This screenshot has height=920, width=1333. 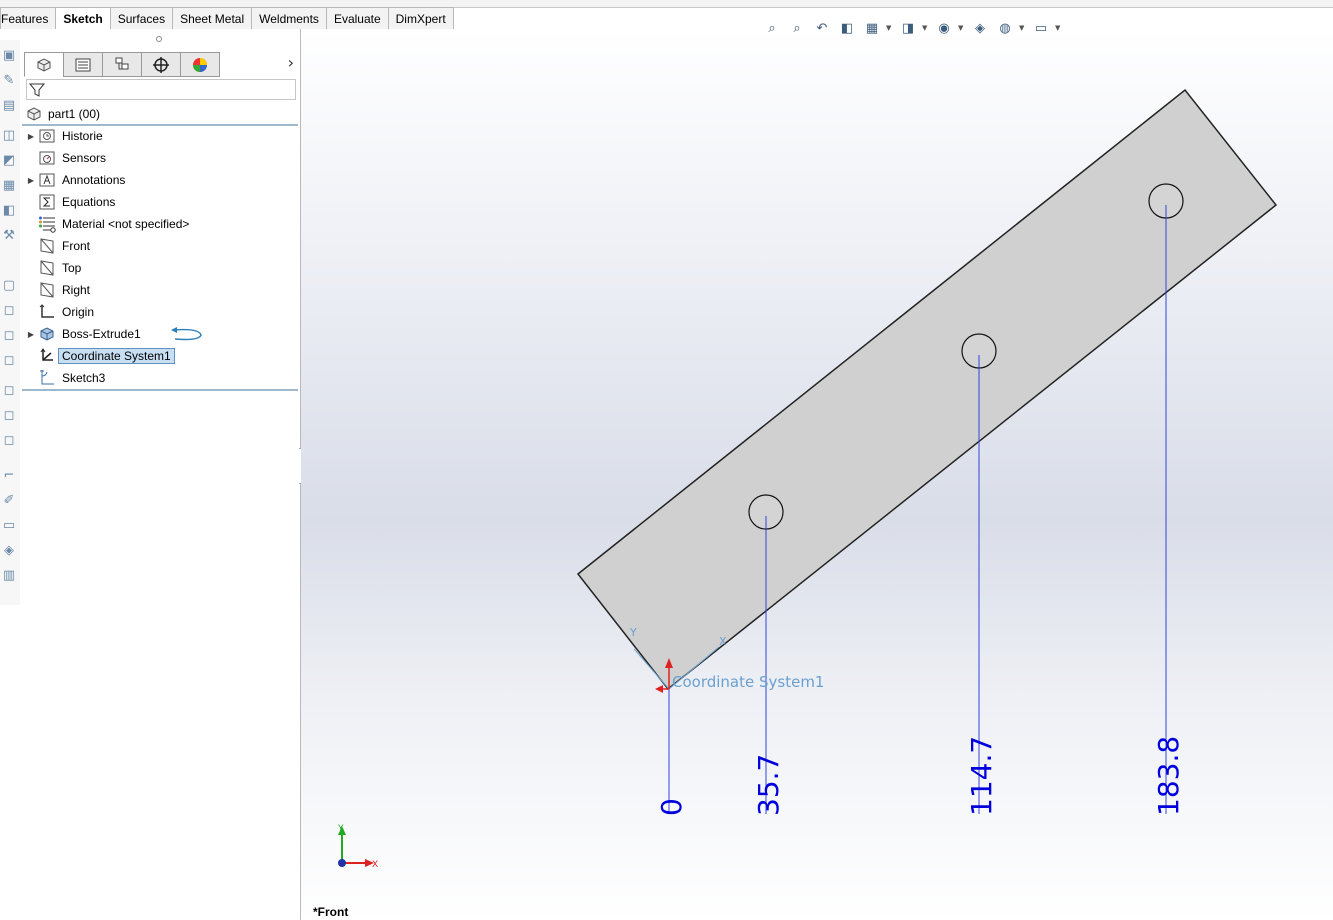 I want to click on weld-symbol-icon: ▦, so click(x=9, y=186).